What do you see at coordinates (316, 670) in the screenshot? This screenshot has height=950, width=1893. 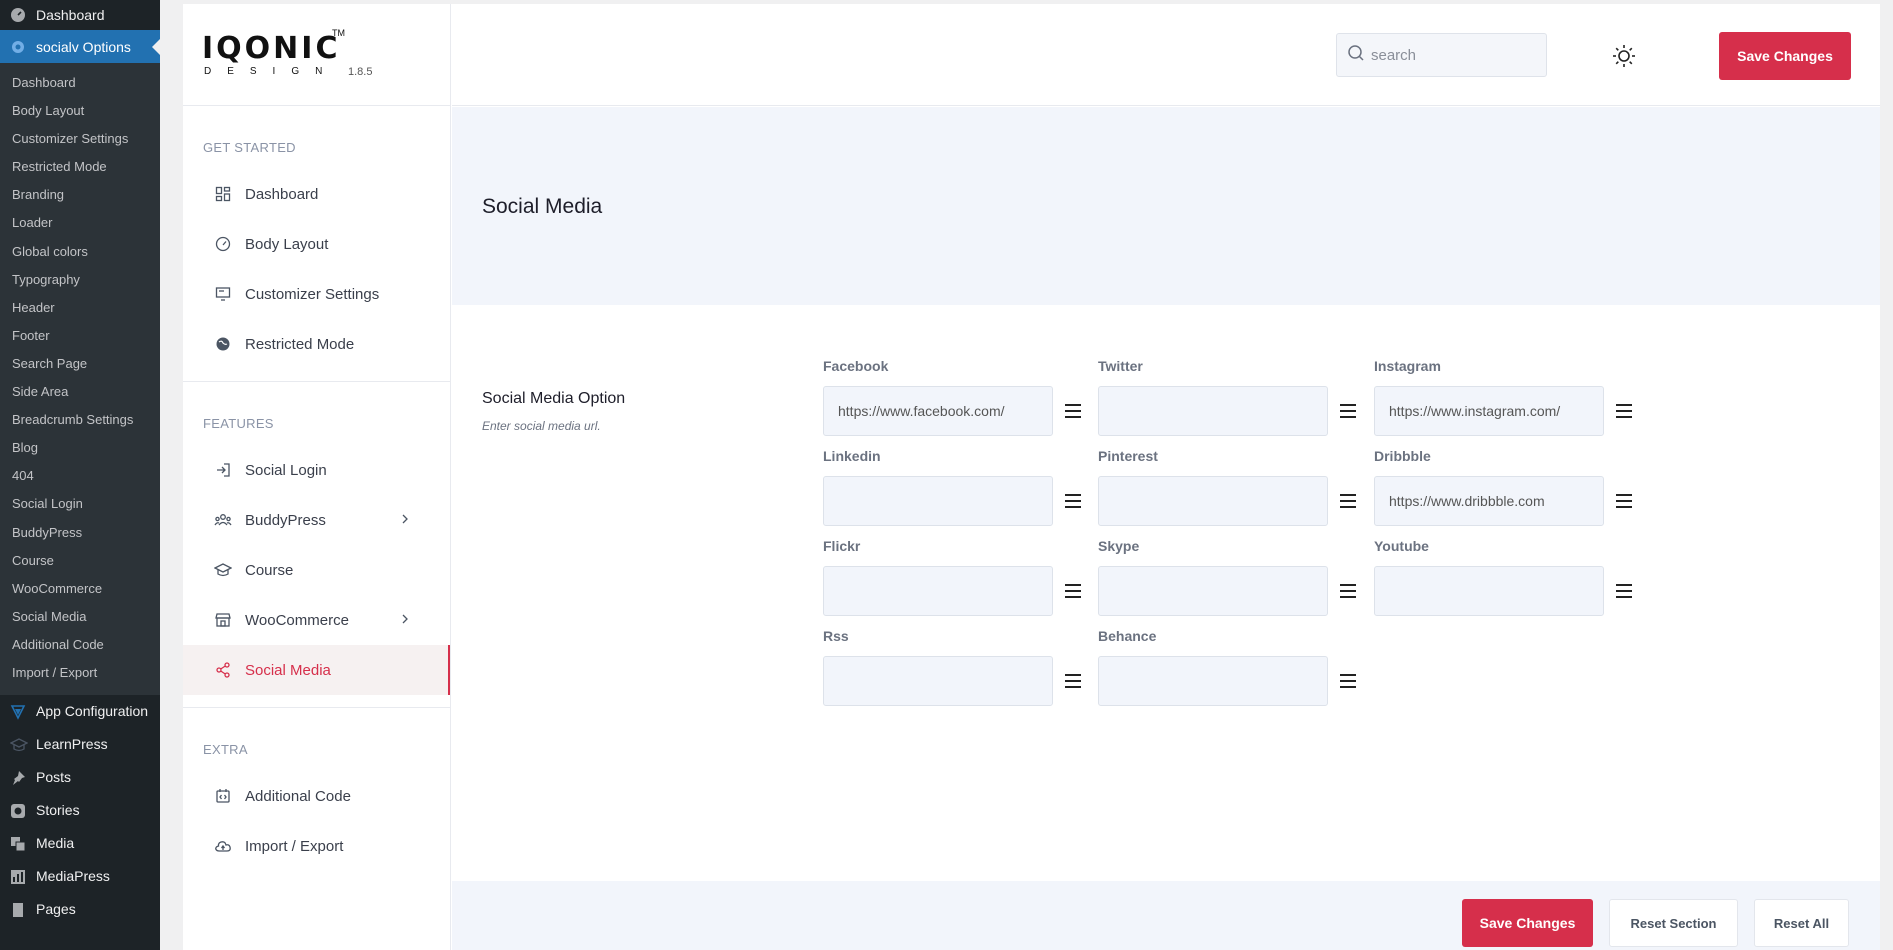 I see `nav-item-social-media: Social Media` at bounding box center [316, 670].